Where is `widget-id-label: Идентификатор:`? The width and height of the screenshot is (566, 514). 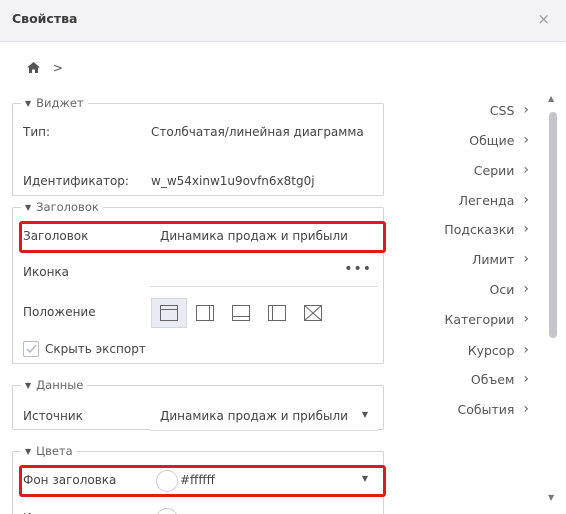
widget-id-label: Идентификатор: is located at coordinates (76, 181).